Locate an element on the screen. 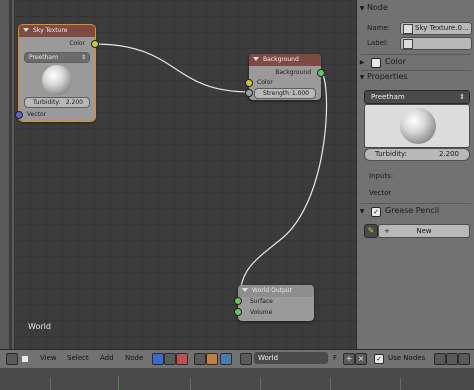  menu-add: Add is located at coordinates (107, 358).